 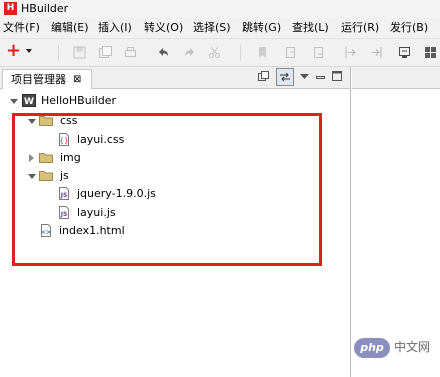 I want to click on watermark-text: 中文网, so click(x=412, y=347).